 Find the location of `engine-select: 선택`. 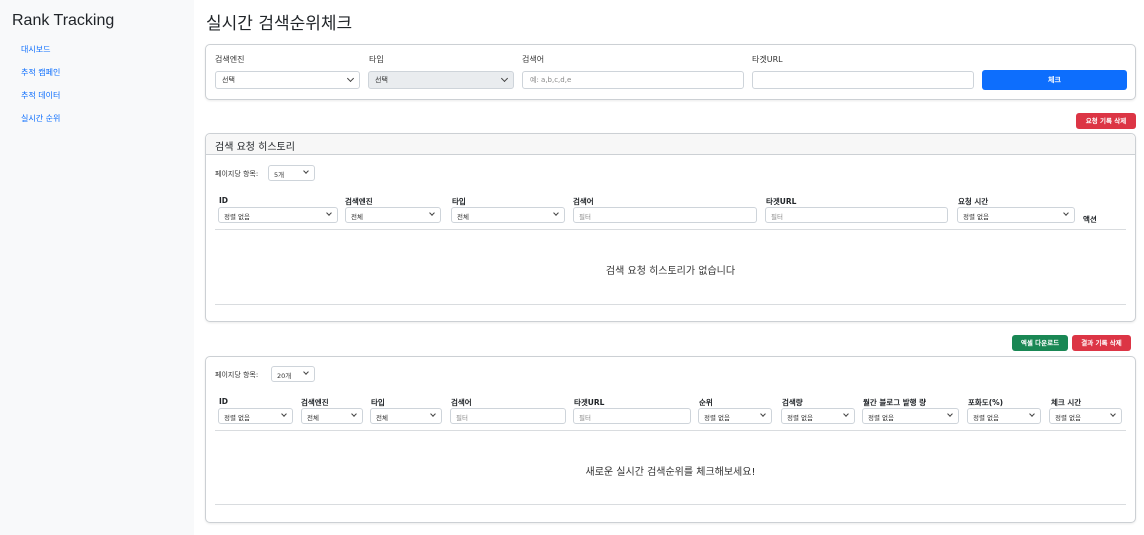

engine-select: 선택 is located at coordinates (287, 80).